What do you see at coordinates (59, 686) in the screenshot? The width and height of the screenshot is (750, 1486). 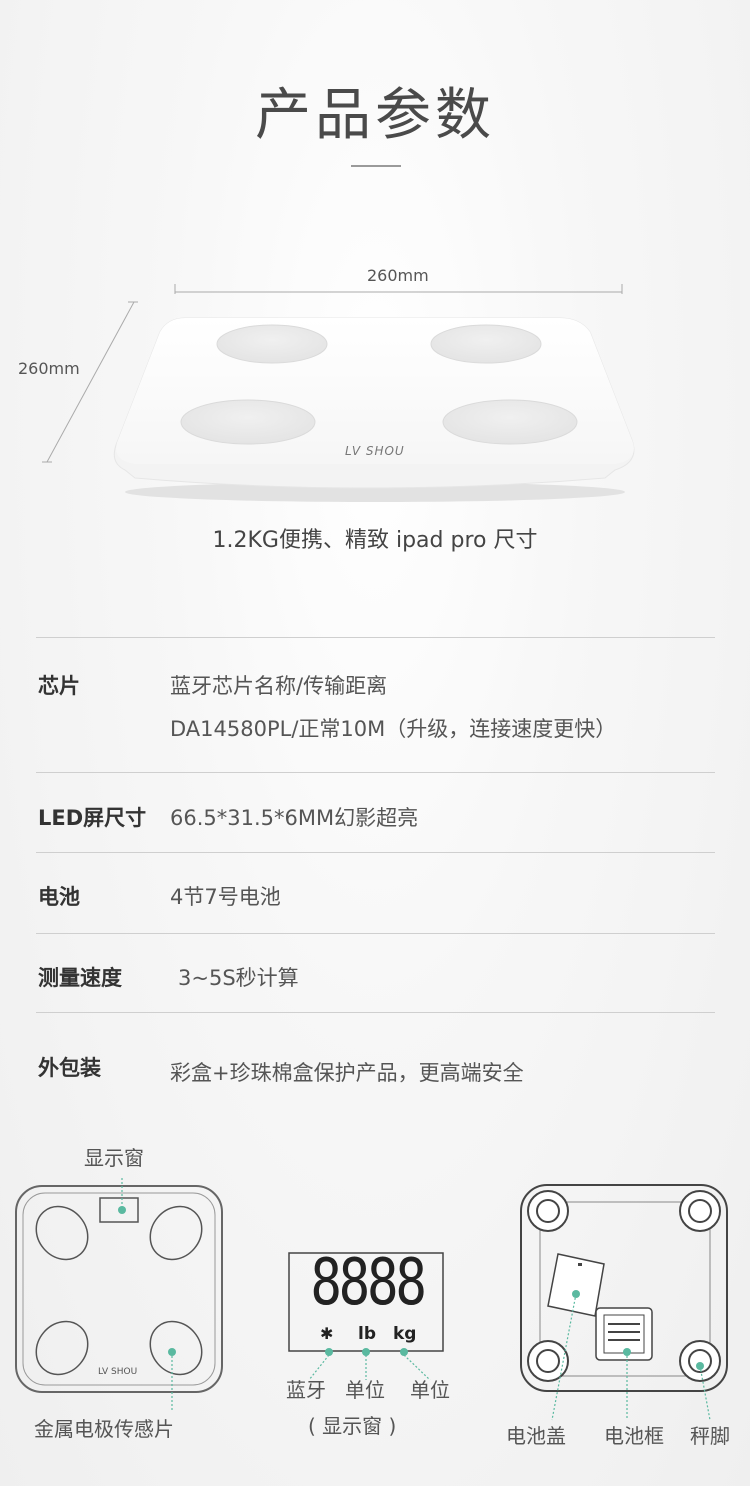 I see `spec-label-chip: 芯片` at bounding box center [59, 686].